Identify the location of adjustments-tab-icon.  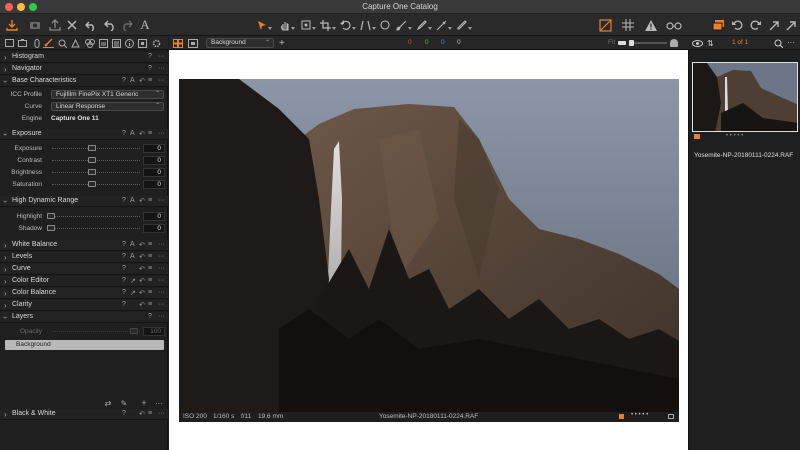
(48, 43).